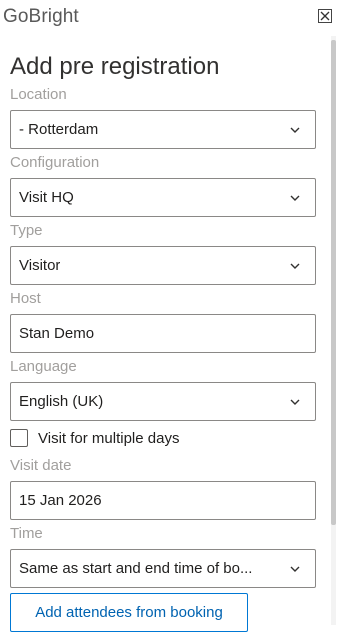 The height and width of the screenshot is (632, 337). I want to click on language-dropdown: English (UK), so click(163, 401).